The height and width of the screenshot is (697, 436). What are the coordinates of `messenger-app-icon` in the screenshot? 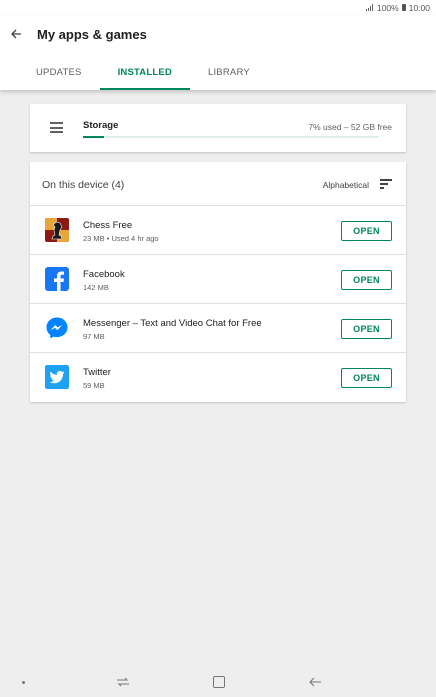 It's located at (57, 328).